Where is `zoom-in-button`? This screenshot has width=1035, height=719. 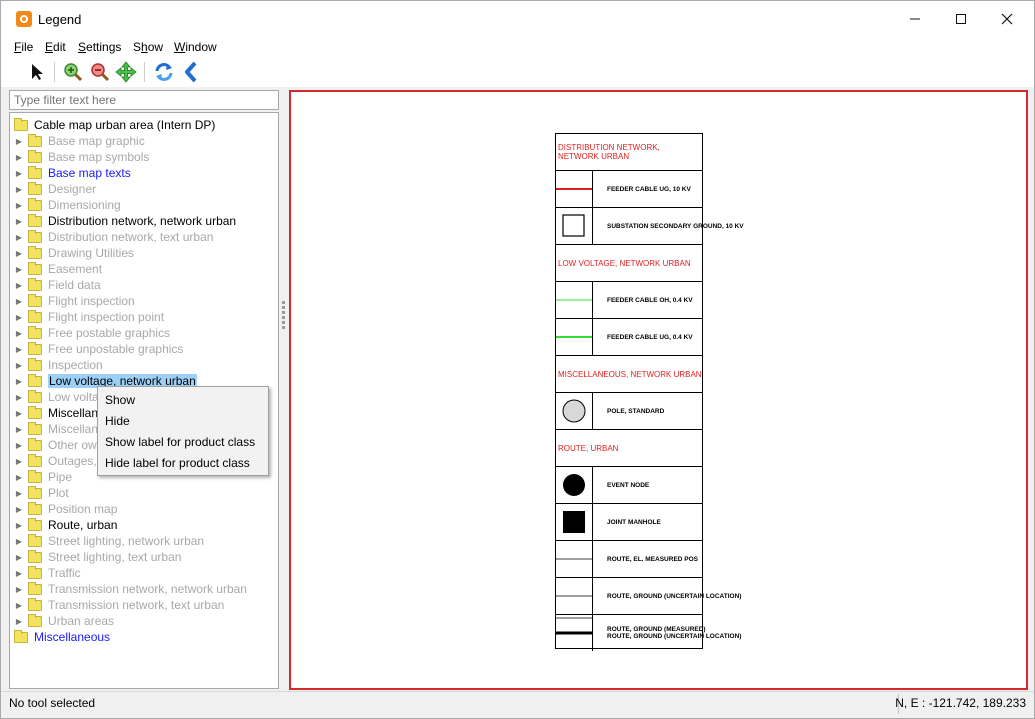 zoom-in-button is located at coordinates (73, 72).